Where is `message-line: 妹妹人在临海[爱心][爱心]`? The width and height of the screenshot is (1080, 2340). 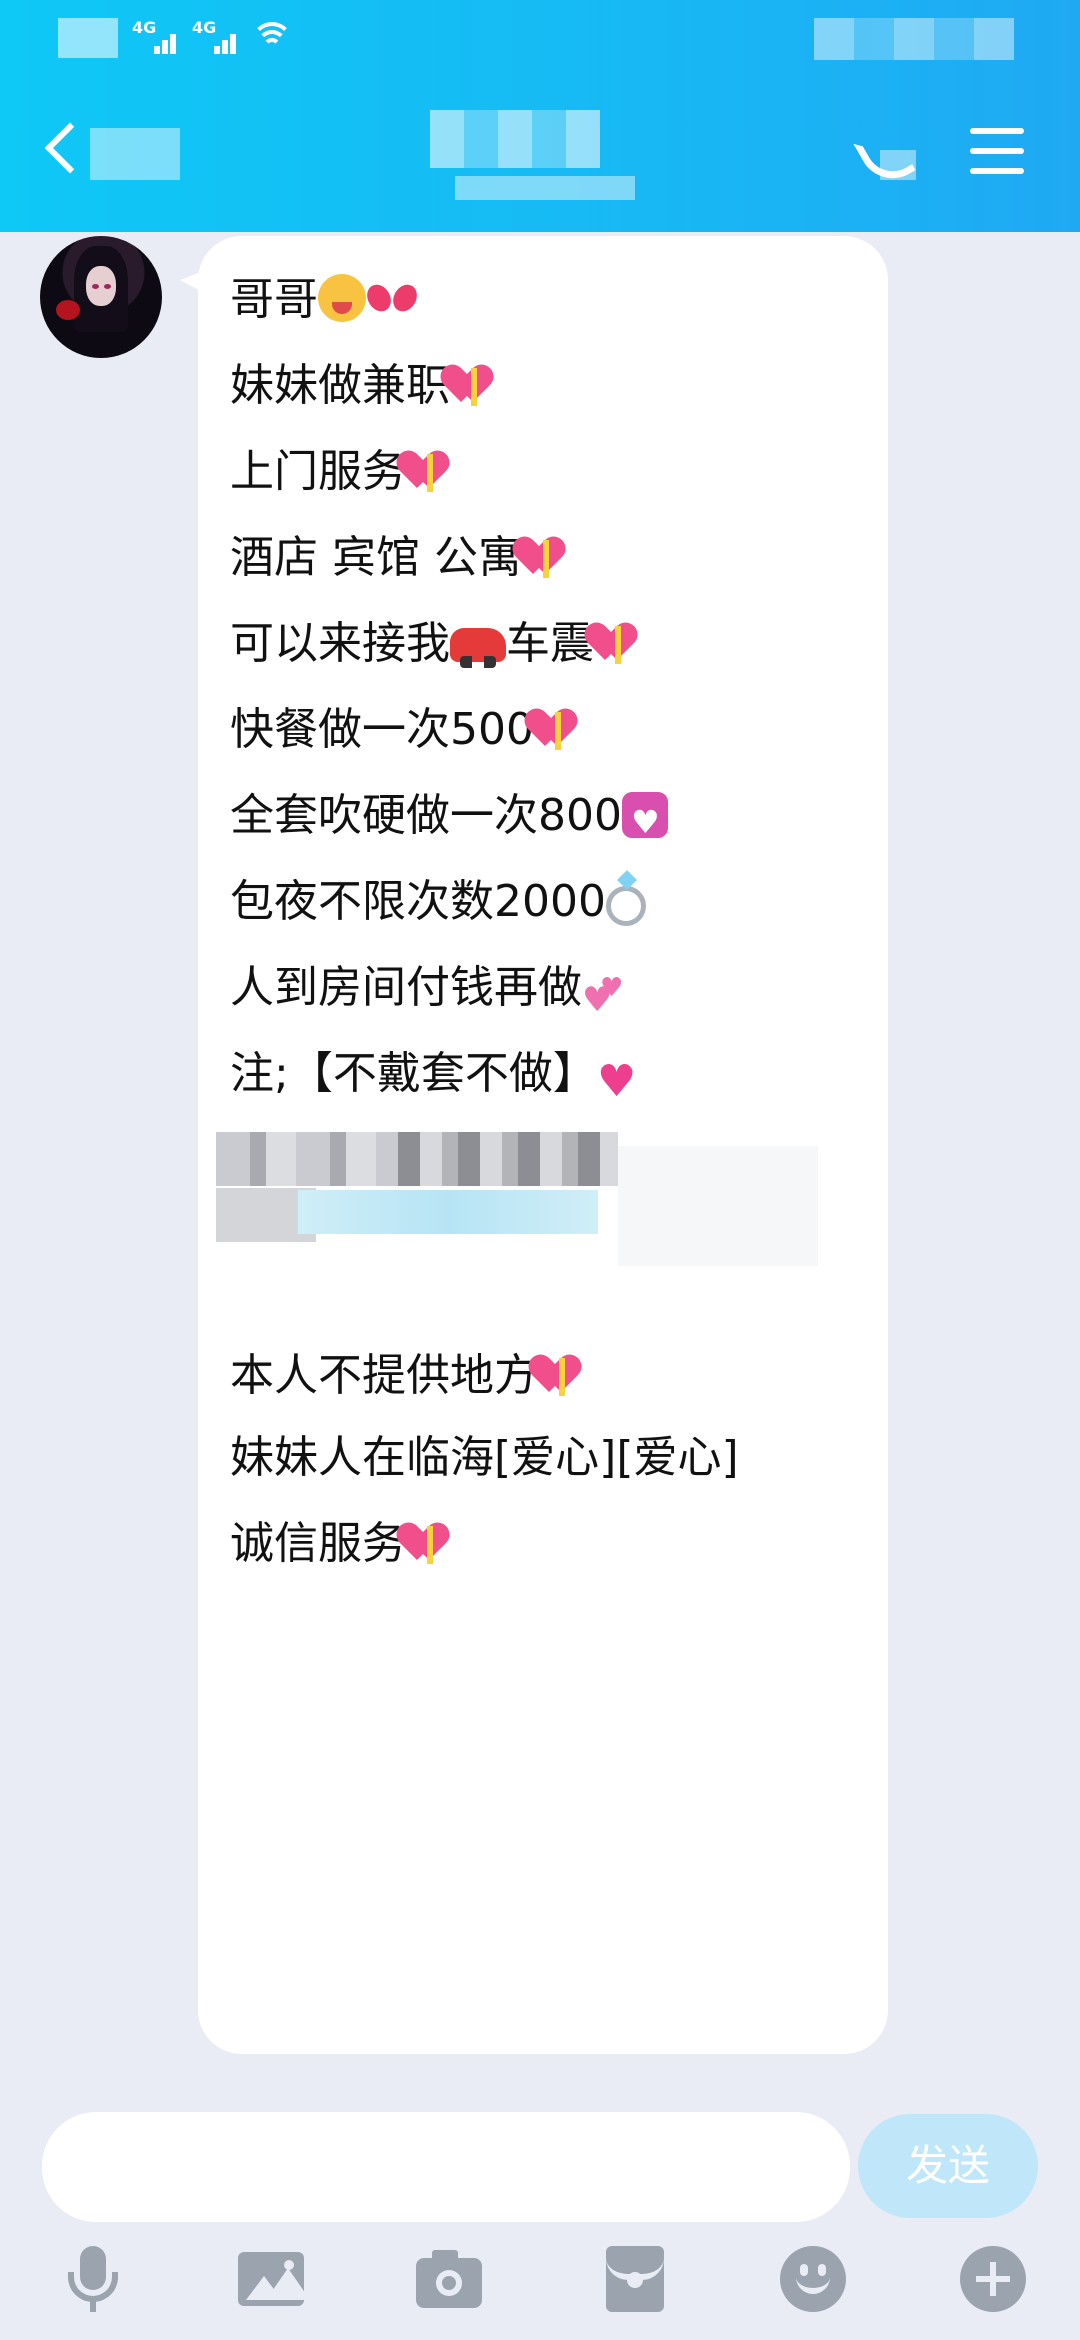 message-line: 妹妹人在临海[爱心][爱心] is located at coordinates (484, 1458).